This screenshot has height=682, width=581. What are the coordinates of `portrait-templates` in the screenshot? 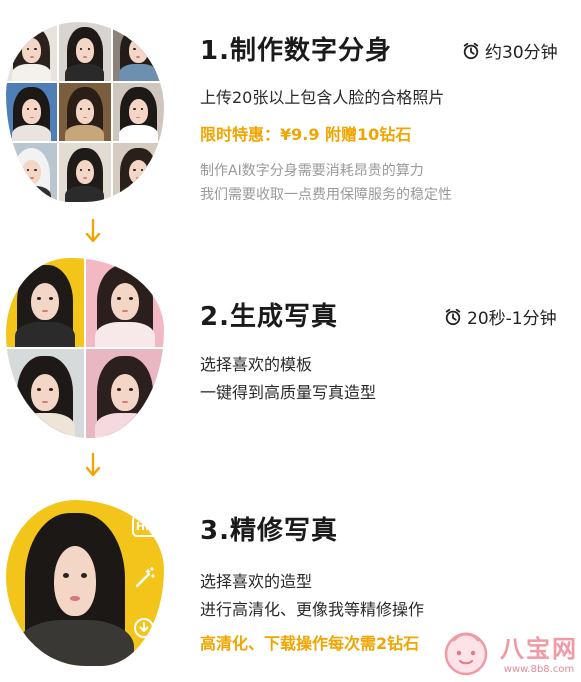 It's located at (85, 348).